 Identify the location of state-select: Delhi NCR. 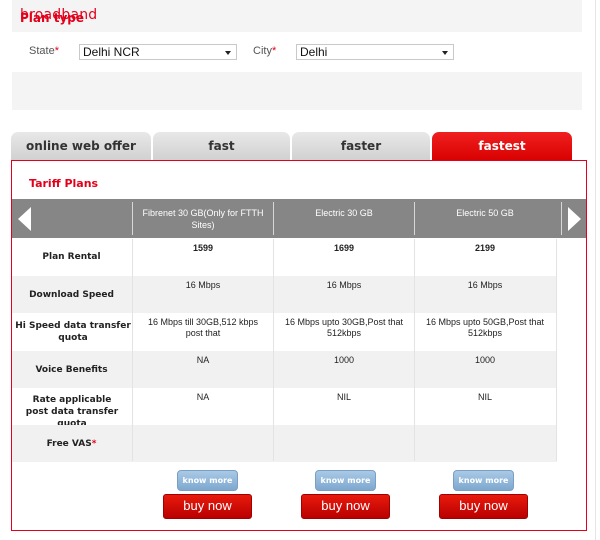
(158, 52).